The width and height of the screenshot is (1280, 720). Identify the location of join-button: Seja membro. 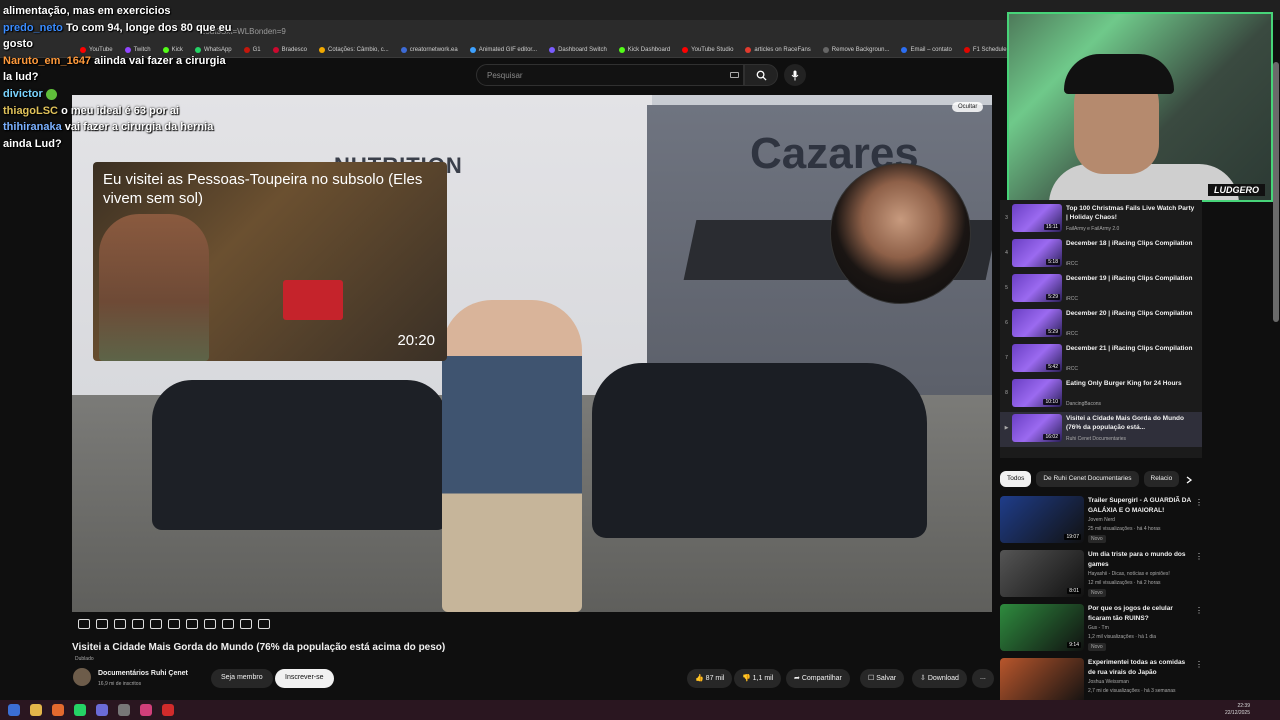
(242, 678).